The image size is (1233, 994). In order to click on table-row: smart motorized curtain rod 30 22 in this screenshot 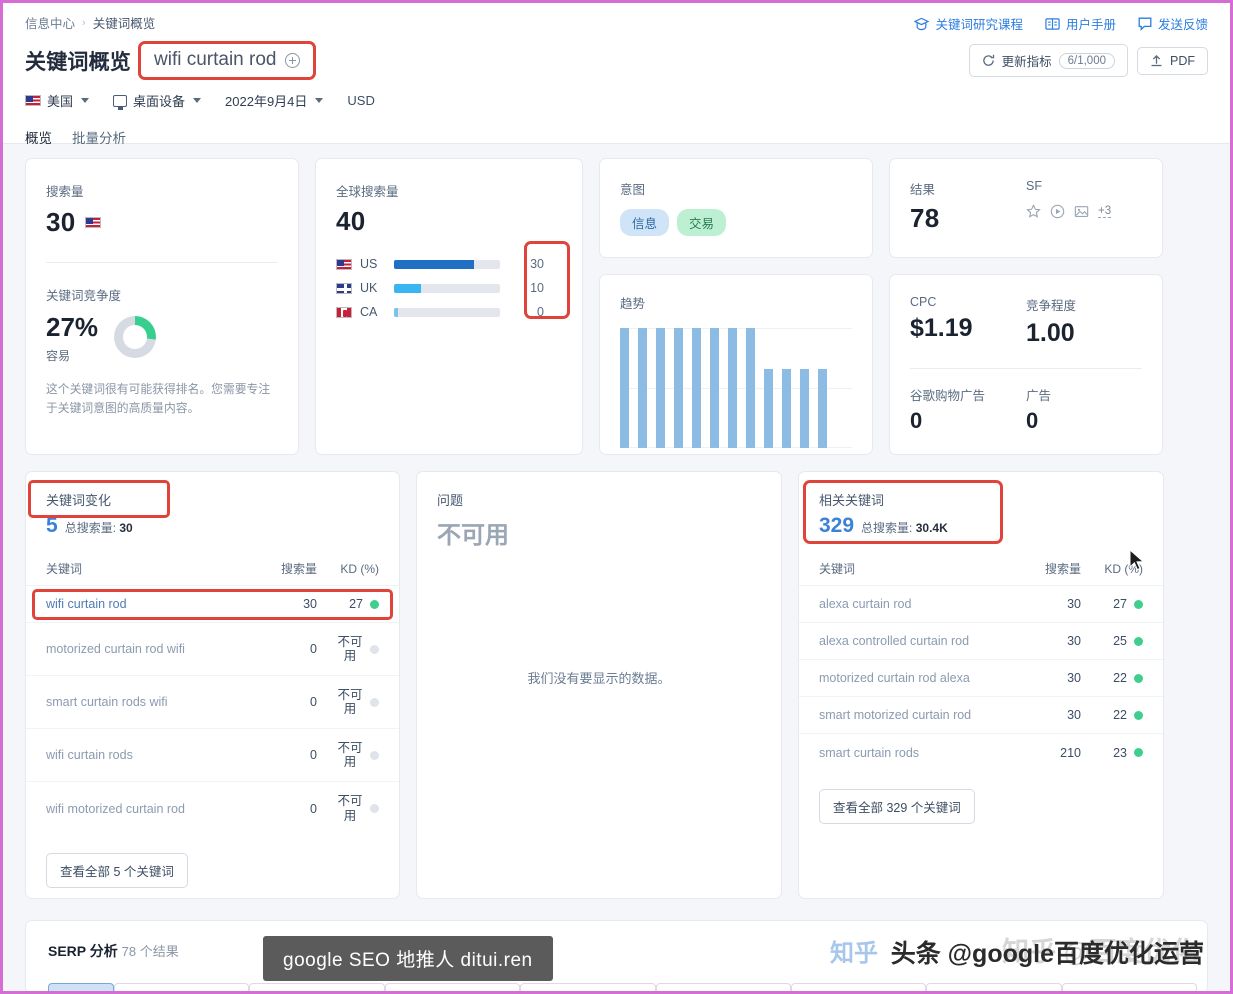, I will do `click(981, 715)`.